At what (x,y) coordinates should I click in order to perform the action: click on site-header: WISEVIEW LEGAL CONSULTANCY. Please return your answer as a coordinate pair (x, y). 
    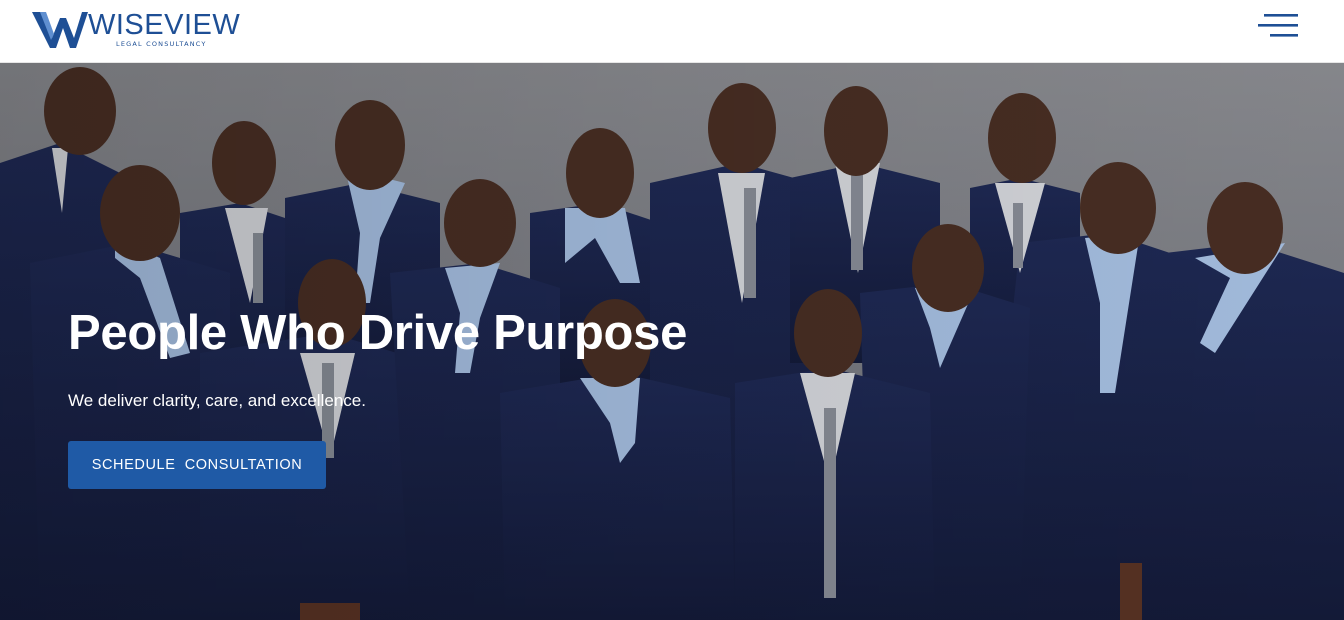
    Looking at the image, I should click on (672, 31).